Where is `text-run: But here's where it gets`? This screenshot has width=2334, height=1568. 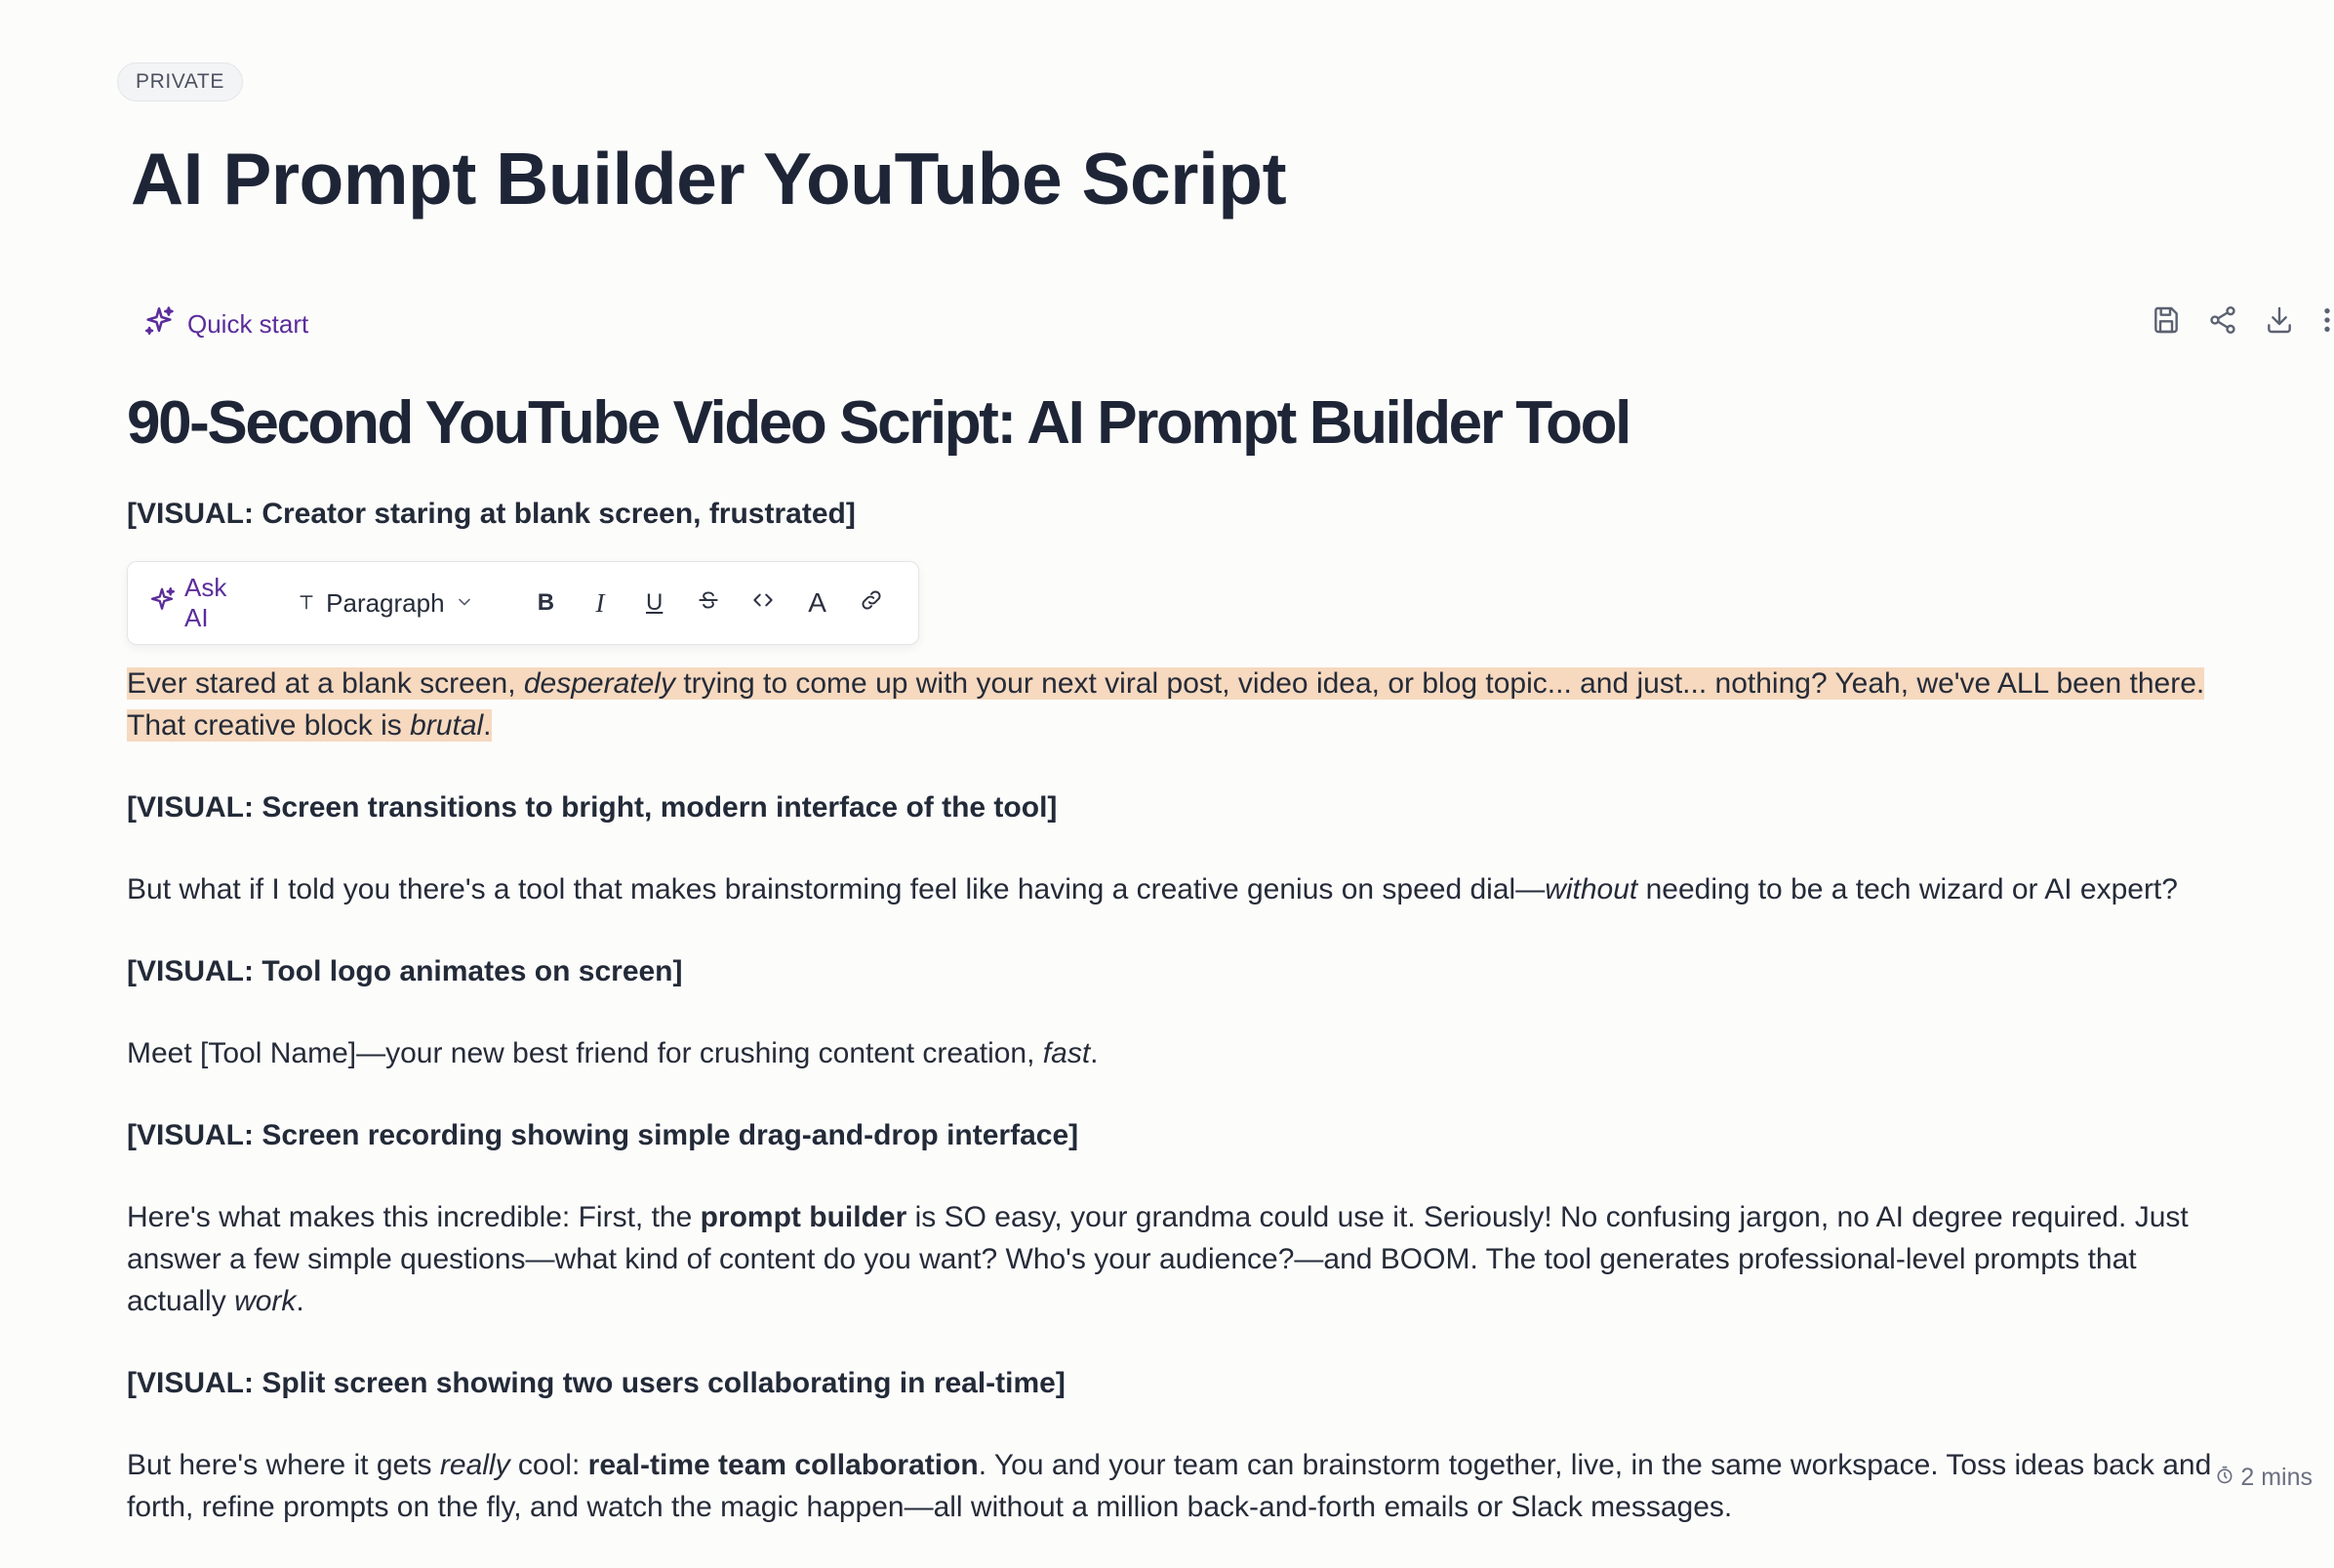
text-run: But here's where it gets is located at coordinates (283, 1465).